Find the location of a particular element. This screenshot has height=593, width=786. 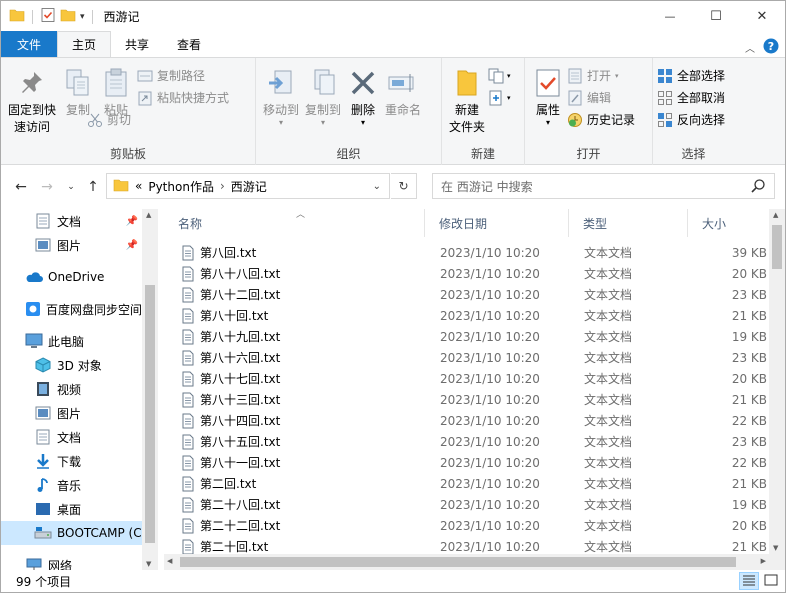

back-button: ← is located at coordinates (21, 187).